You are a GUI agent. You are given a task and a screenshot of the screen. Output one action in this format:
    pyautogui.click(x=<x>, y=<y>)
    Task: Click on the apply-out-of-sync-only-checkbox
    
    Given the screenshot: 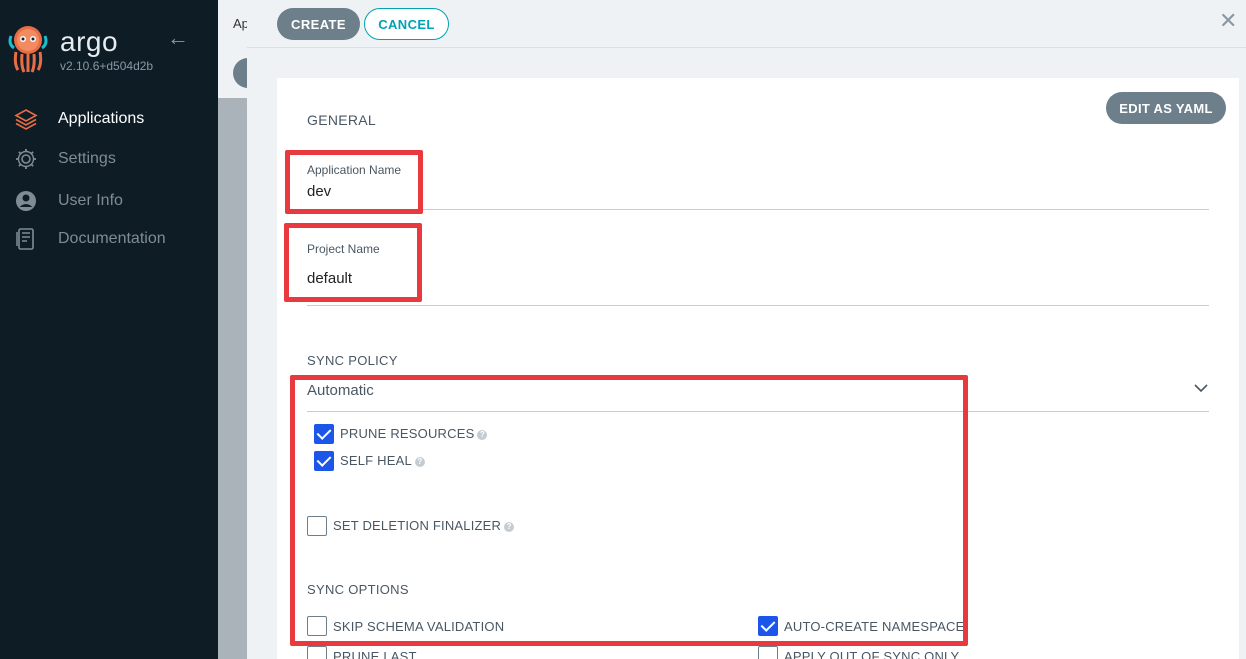 What is the action you would take?
    pyautogui.click(x=768, y=652)
    